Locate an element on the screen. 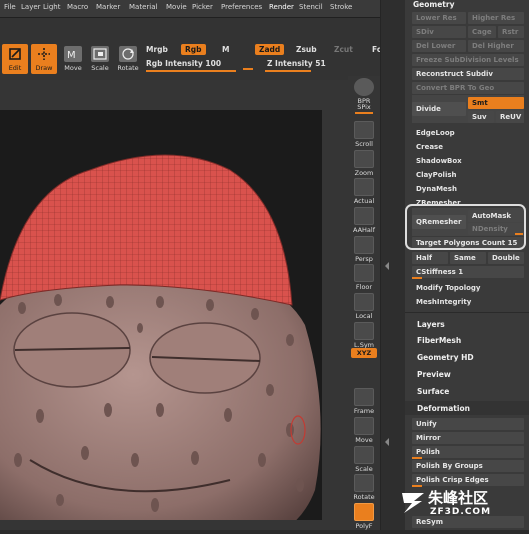 This screenshot has height=534, width=529. surface-header: Surface is located at coordinates (433, 391).